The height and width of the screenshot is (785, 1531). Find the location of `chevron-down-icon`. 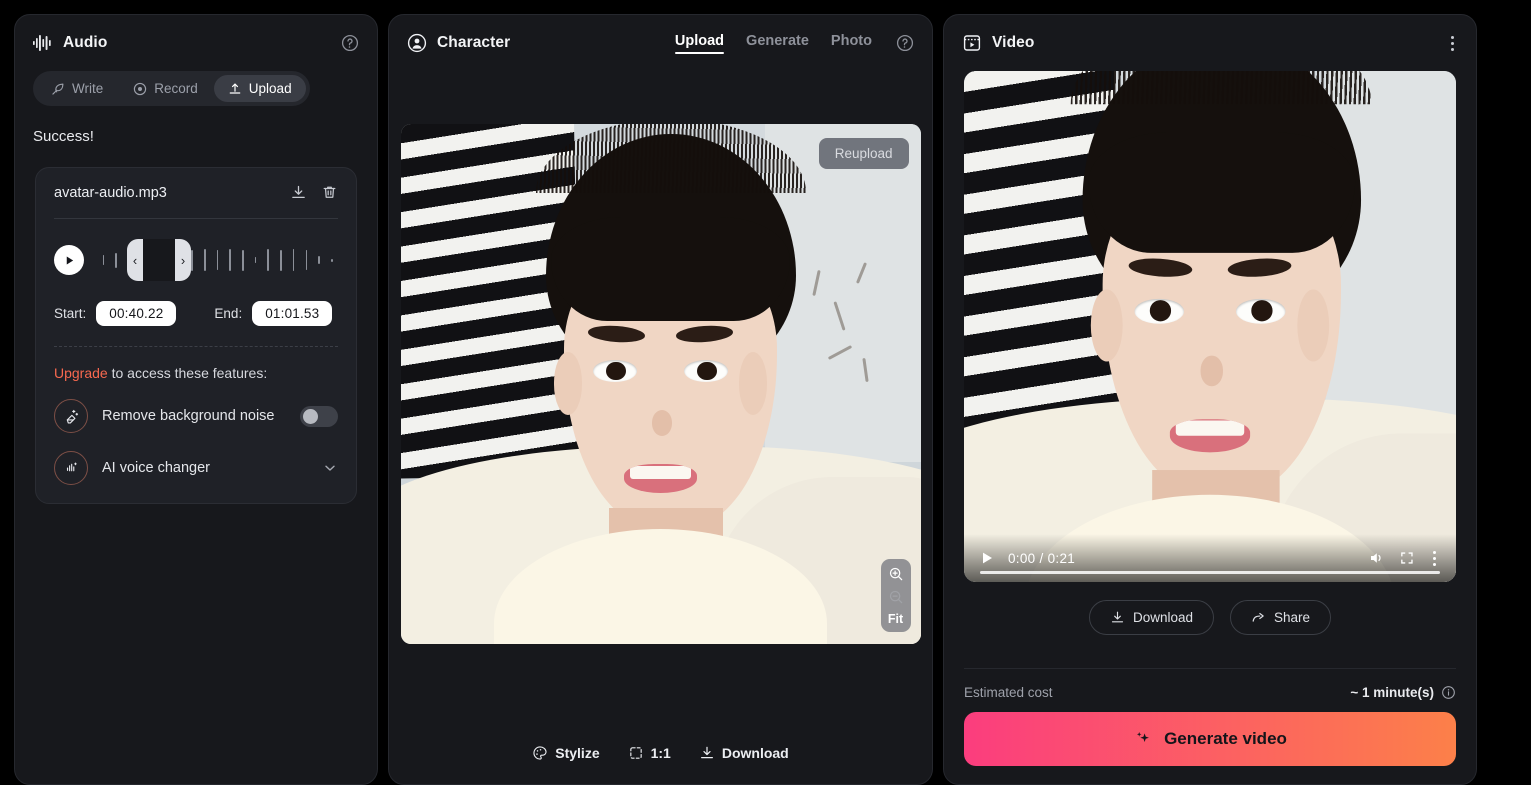

chevron-down-icon is located at coordinates (330, 468).